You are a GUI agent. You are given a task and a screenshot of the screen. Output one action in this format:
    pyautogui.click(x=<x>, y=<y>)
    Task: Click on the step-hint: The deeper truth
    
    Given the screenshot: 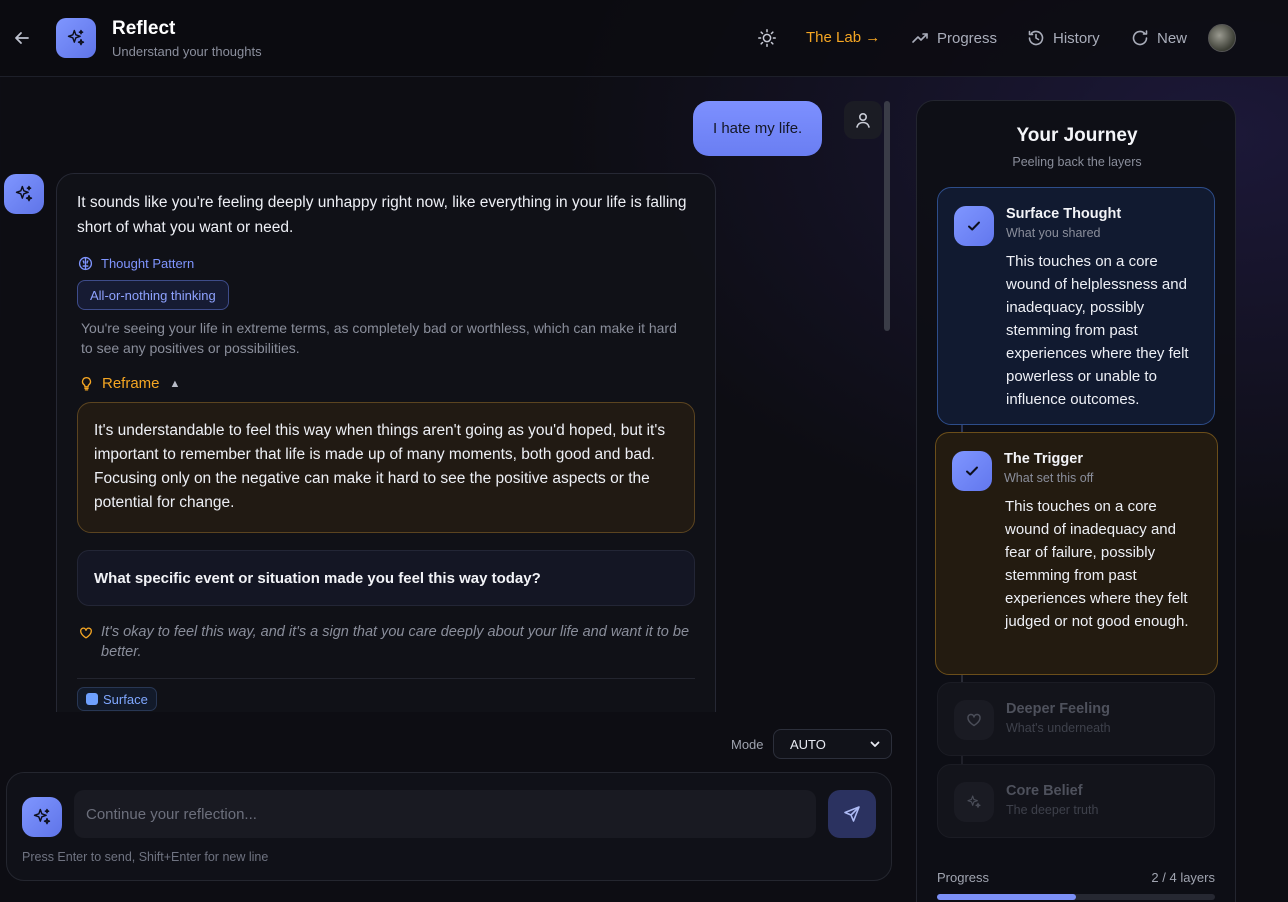 What is the action you would take?
    pyautogui.click(x=1052, y=810)
    